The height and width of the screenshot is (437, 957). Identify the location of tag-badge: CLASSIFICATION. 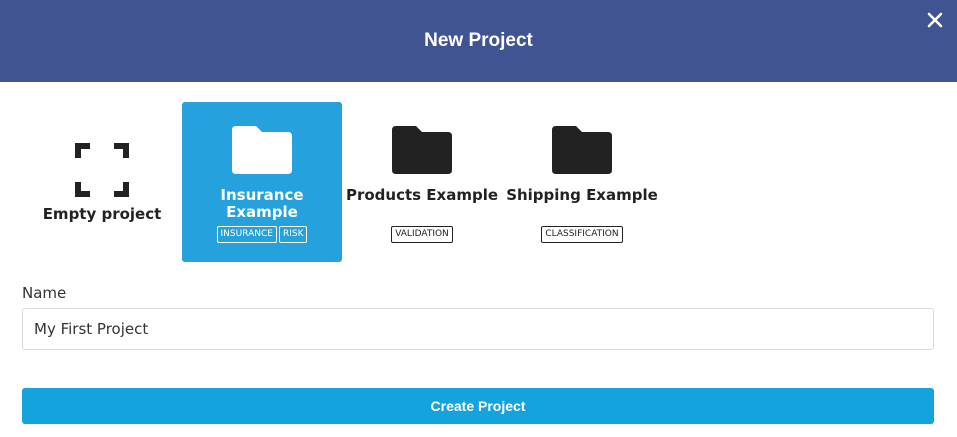
(582, 234).